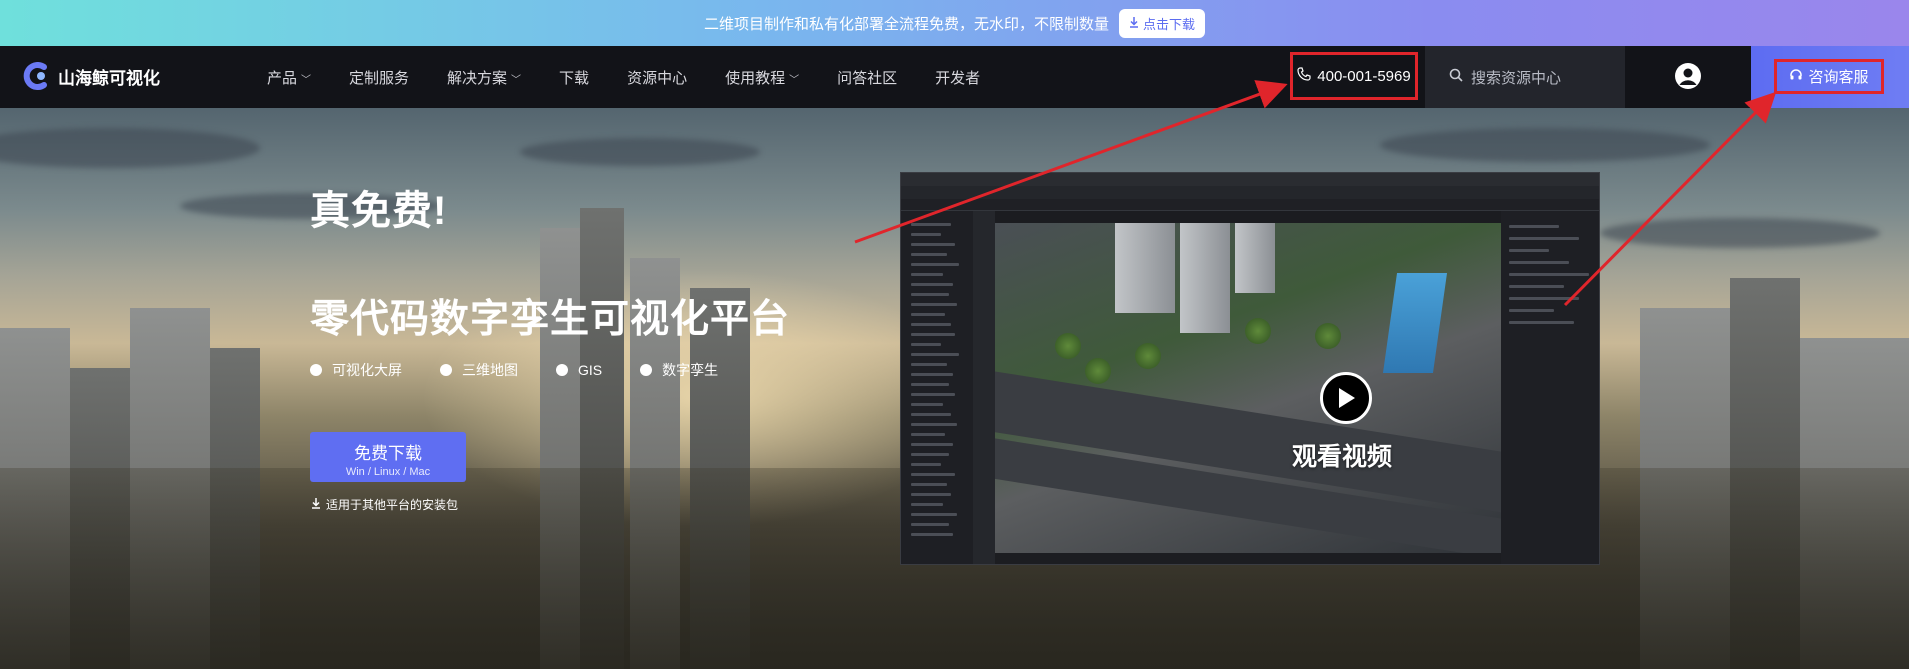 This screenshot has height=669, width=1909. What do you see at coordinates (1456, 77) in the screenshot?
I see `search-icon` at bounding box center [1456, 77].